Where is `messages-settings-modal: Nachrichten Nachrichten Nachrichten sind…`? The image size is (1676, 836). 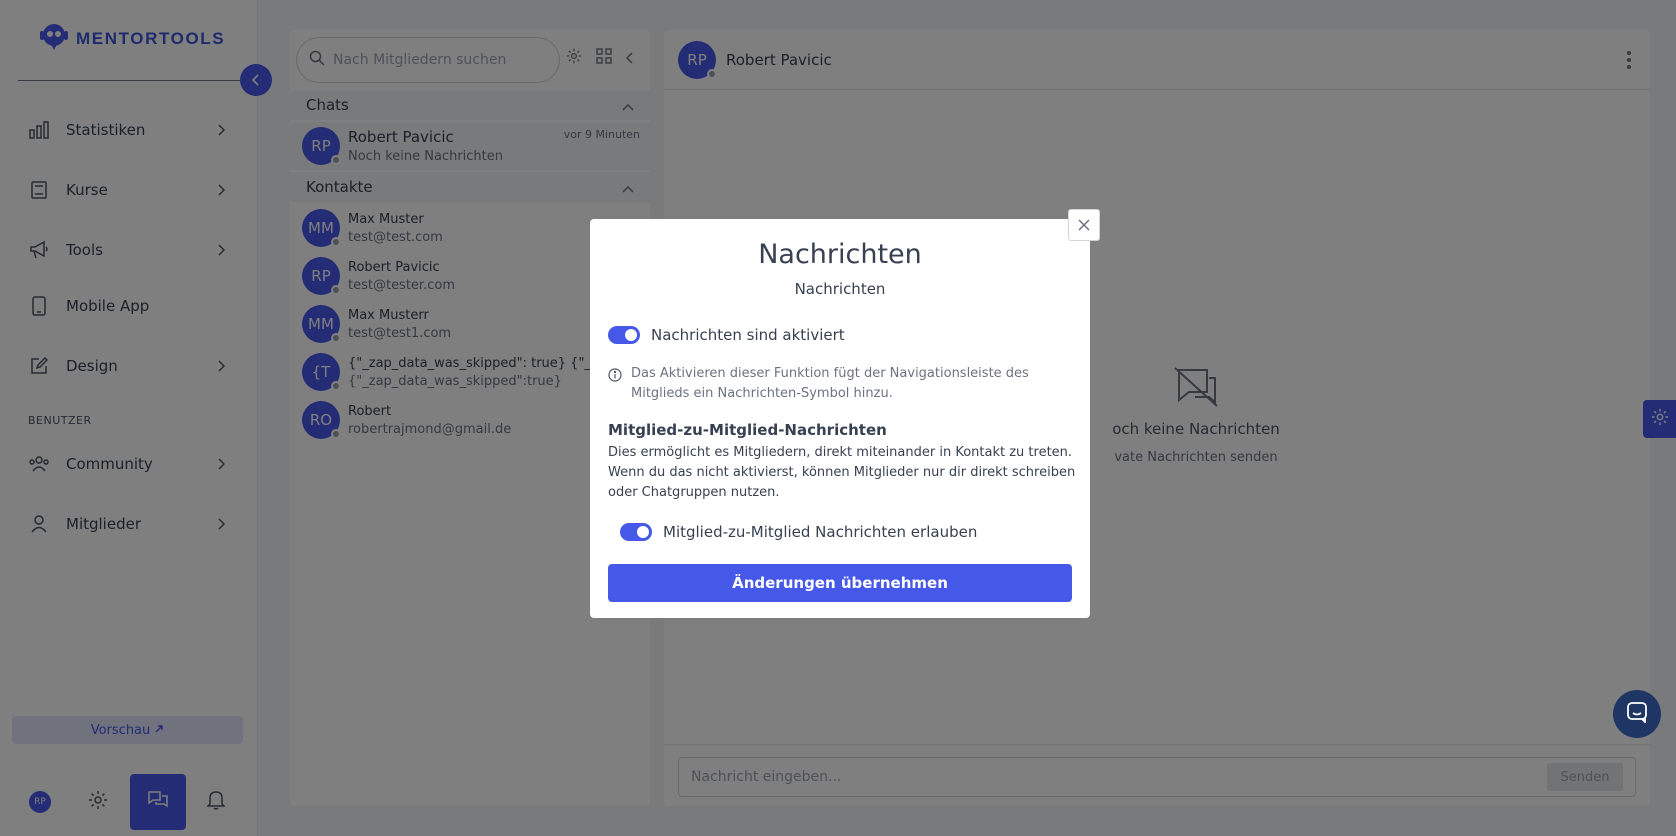 messages-settings-modal: Nachrichten Nachrichten Nachrichten sind… is located at coordinates (845, 413).